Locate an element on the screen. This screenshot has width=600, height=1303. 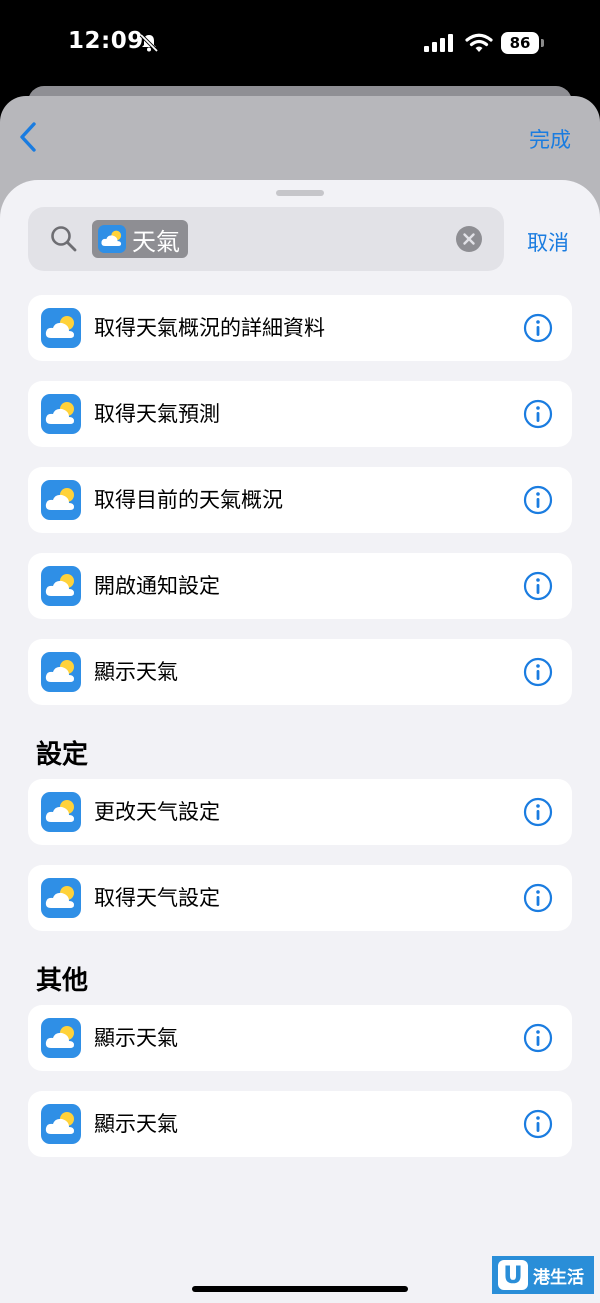
action-row: 更改天气設定 is located at coordinates (300, 812).